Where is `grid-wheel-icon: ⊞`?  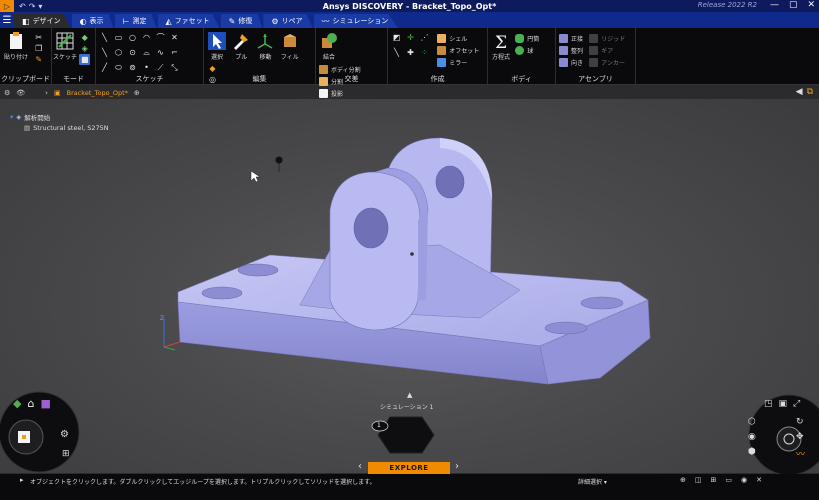
grid-wheel-icon: ⊞ is located at coordinates (66, 454).